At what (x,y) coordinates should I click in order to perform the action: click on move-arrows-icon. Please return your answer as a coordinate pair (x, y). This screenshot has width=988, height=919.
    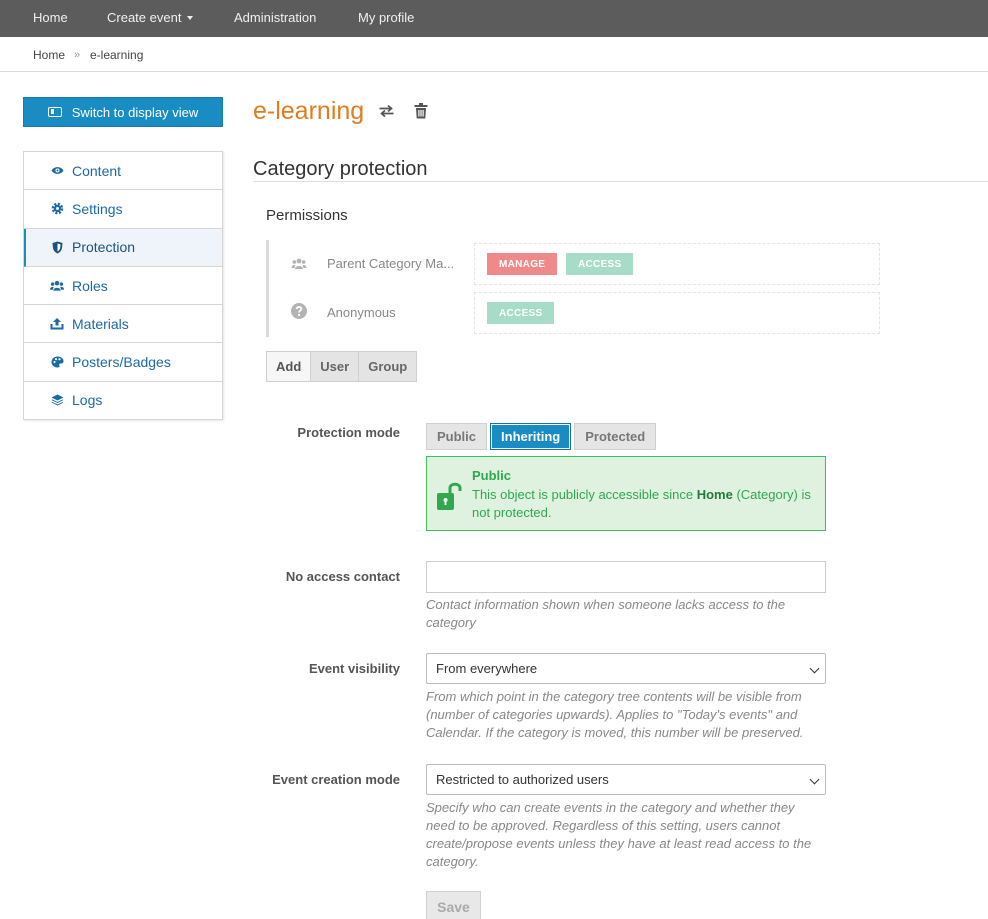
    Looking at the image, I should click on (386, 113).